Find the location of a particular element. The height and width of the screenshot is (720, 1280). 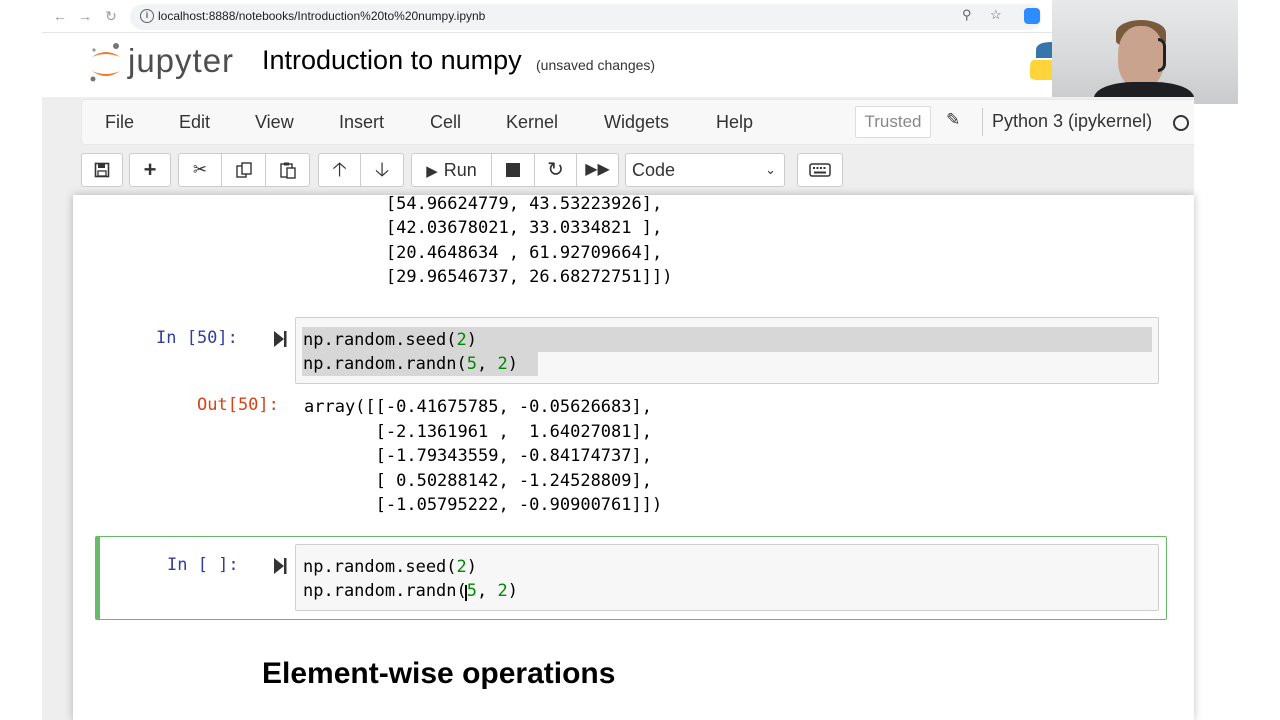

output-line: [-1.79343559, -0.84174737], is located at coordinates (478, 456).